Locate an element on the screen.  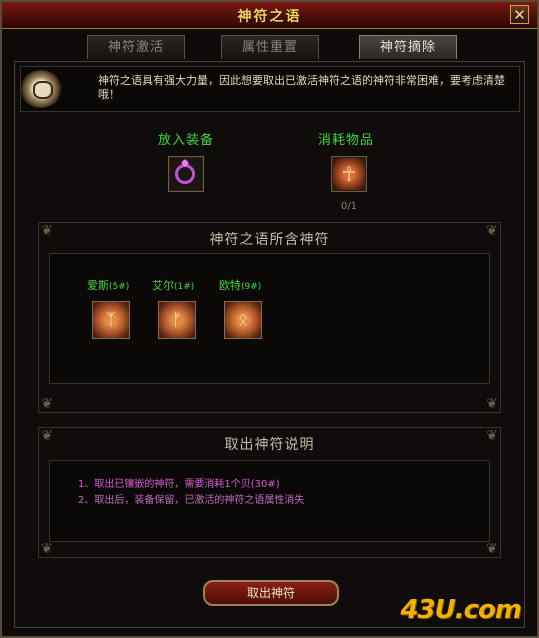
instruction-line-2: 2、取出后，装备保留，已激活的神符之语属性消失 is located at coordinates (191, 500).